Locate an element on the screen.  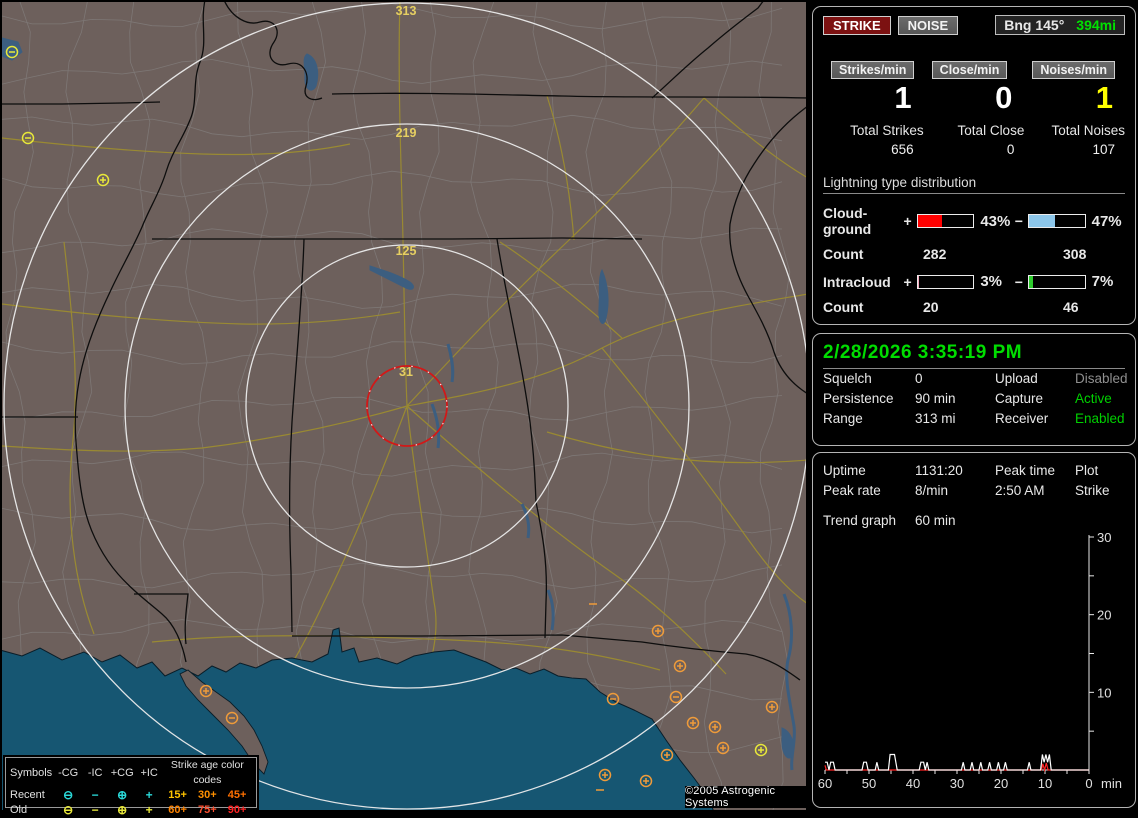
svg-text: 40 is located at coordinates (913, 783).